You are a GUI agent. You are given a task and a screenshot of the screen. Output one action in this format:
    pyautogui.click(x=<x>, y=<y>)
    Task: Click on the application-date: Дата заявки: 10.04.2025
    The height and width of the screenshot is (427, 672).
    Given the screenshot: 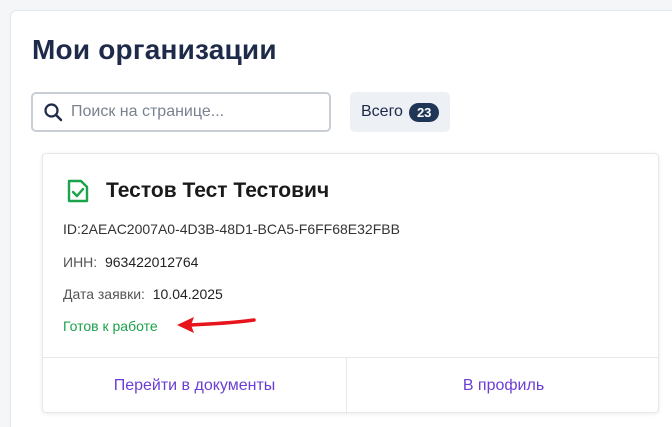 What is the action you would take?
    pyautogui.click(x=143, y=294)
    